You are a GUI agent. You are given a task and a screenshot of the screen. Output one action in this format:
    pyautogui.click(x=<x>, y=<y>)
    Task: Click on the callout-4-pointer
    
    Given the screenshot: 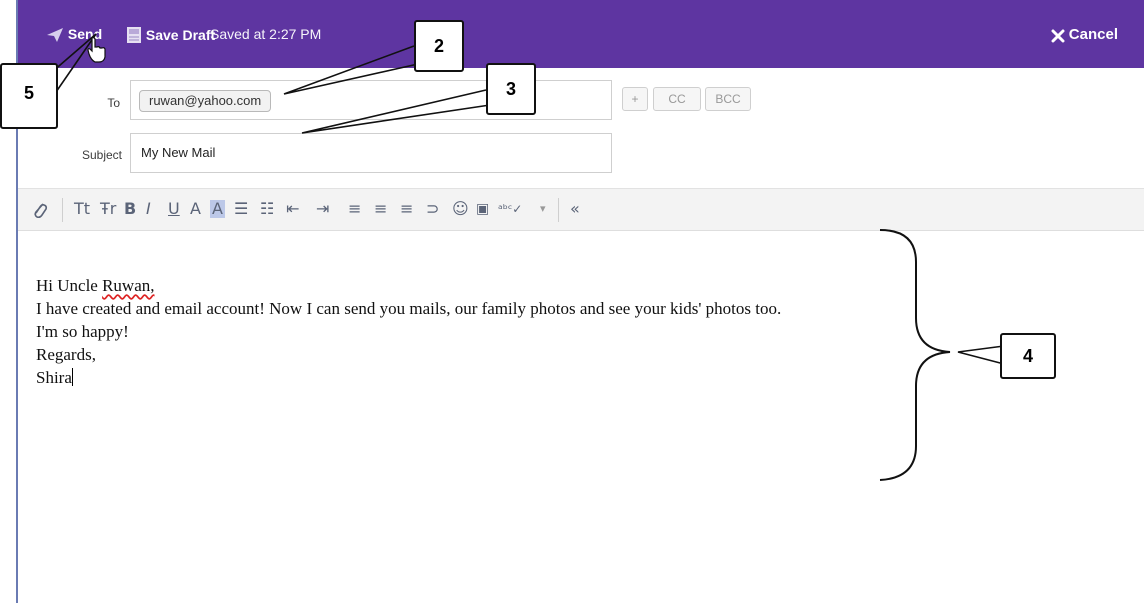 What is the action you would take?
    pyautogui.click(x=981, y=355)
    